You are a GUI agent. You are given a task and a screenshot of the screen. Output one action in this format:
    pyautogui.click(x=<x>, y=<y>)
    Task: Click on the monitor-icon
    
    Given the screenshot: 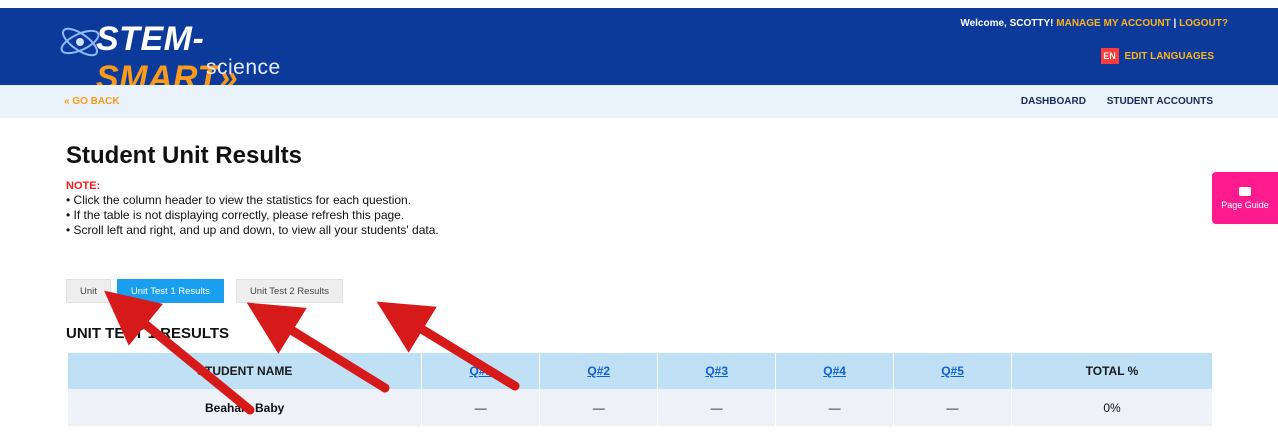 What is the action you would take?
    pyautogui.click(x=1245, y=191)
    